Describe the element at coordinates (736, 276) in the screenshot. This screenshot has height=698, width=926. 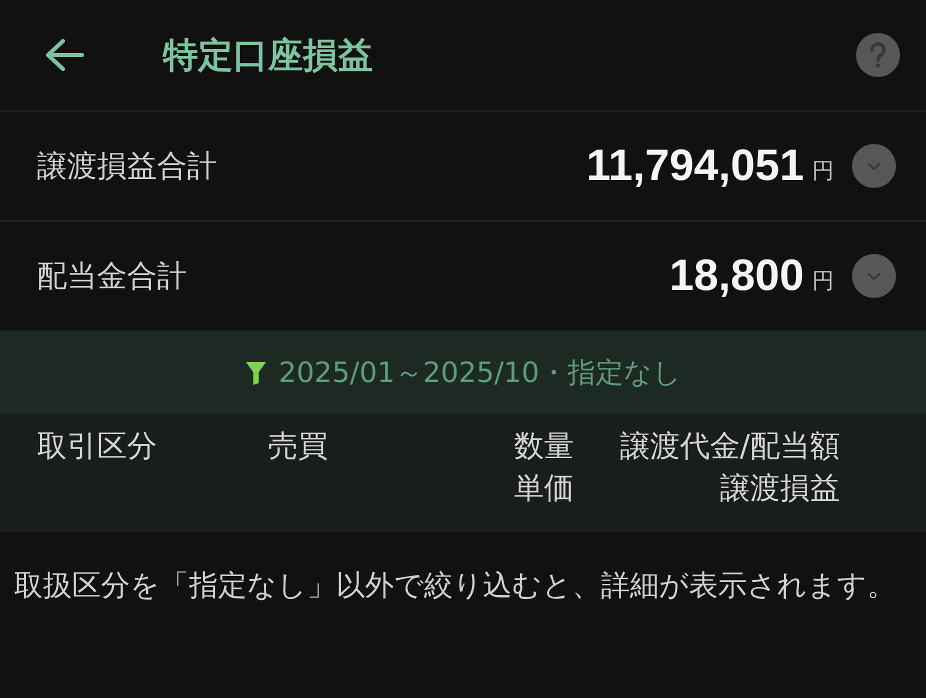
I see `amount-value: 18,800` at that location.